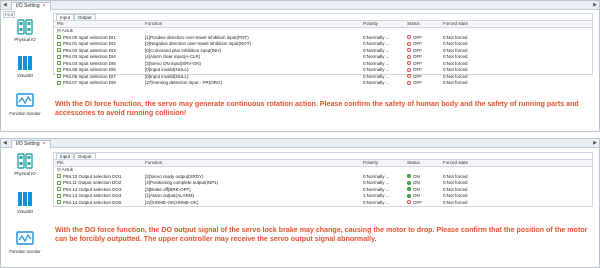 This screenshot has height=268, width=600. Describe the element at coordinates (89, 69) in the screenshot. I see `pin-text: P94.05 Input selection DI6` at that location.